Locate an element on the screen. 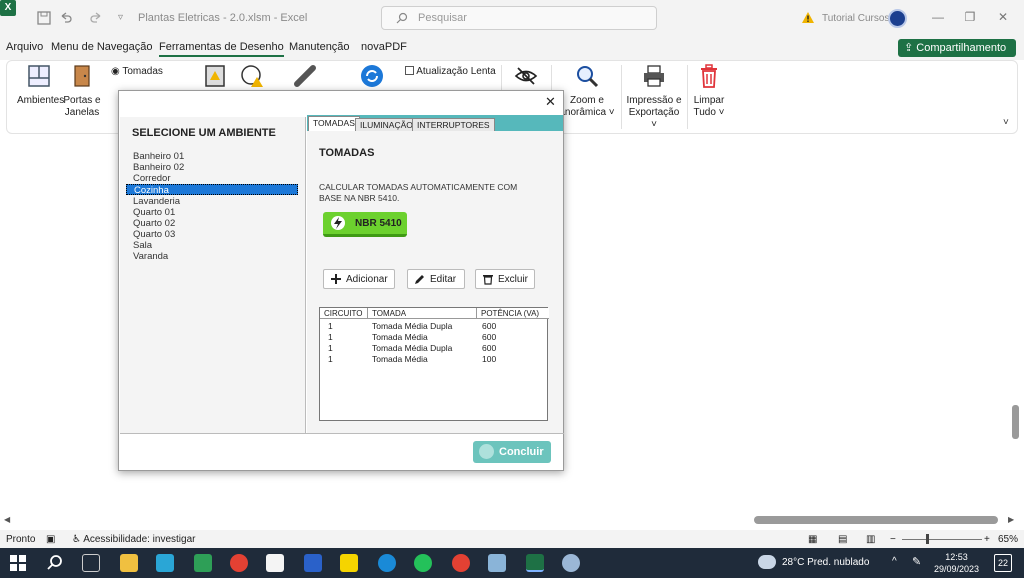 This screenshot has height=578, width=1024. limpar-button: Limpar Tudo ˅ is located at coordinates (709, 91).